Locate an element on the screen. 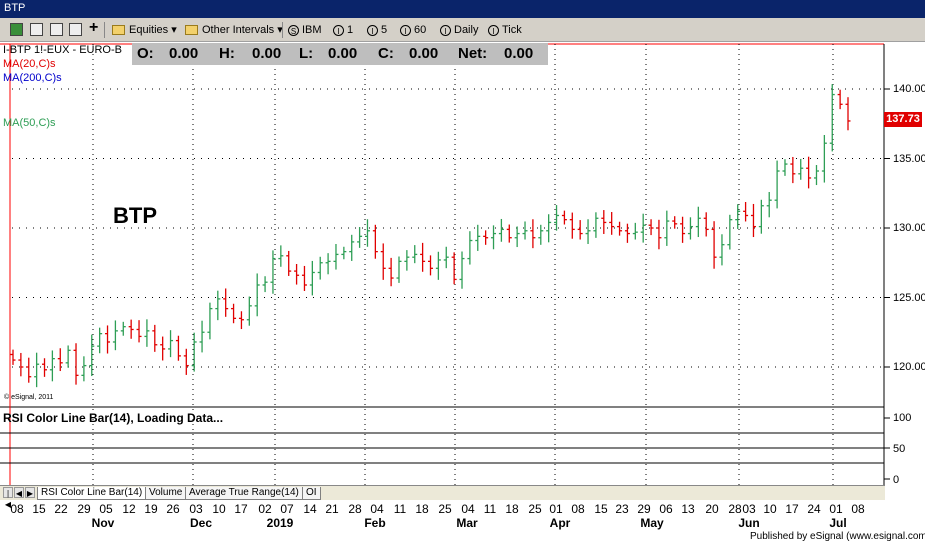  x-day-label: 05 is located at coordinates (106, 509).